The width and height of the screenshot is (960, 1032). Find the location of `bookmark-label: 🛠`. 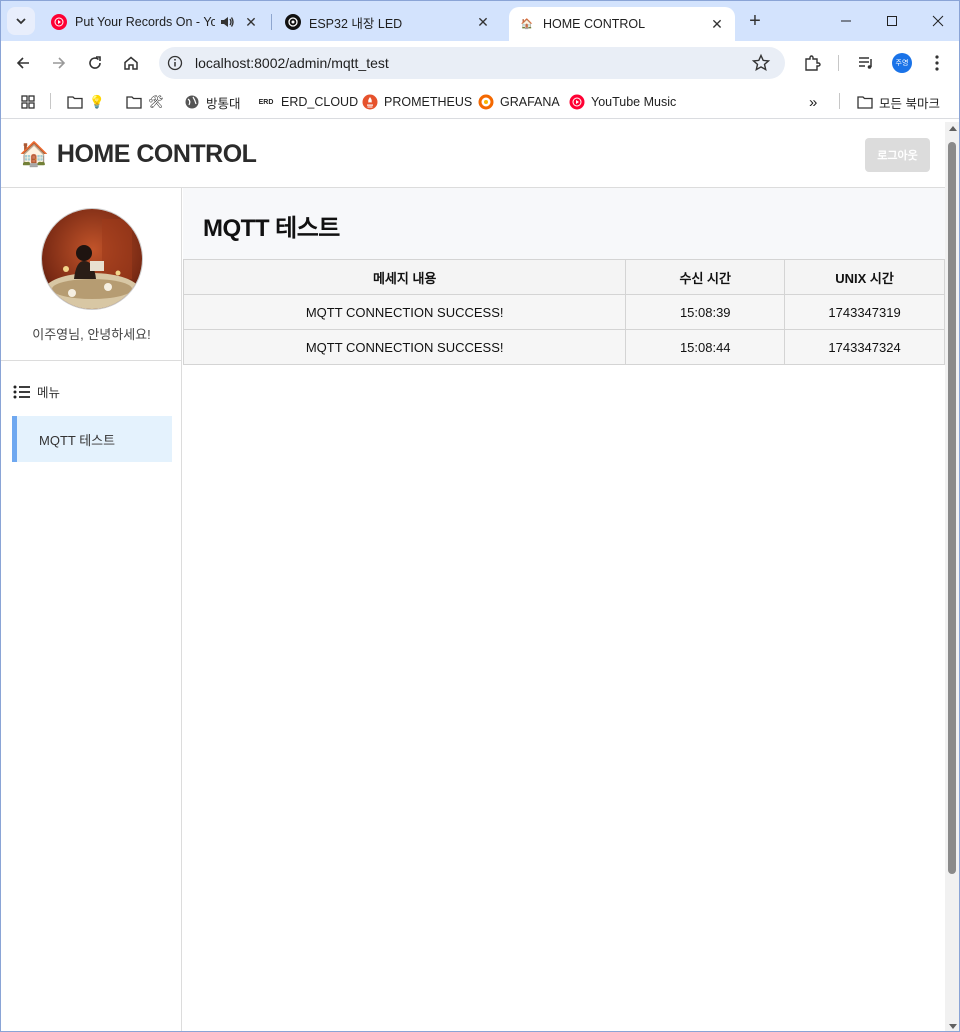

bookmark-label: 🛠 is located at coordinates (156, 101).